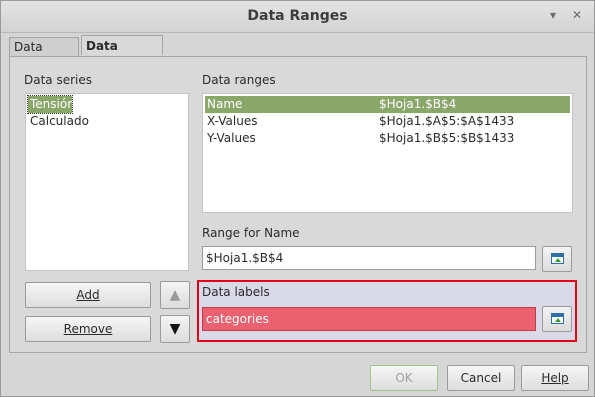  I want to click on range-role: Y-Values, so click(231, 138).